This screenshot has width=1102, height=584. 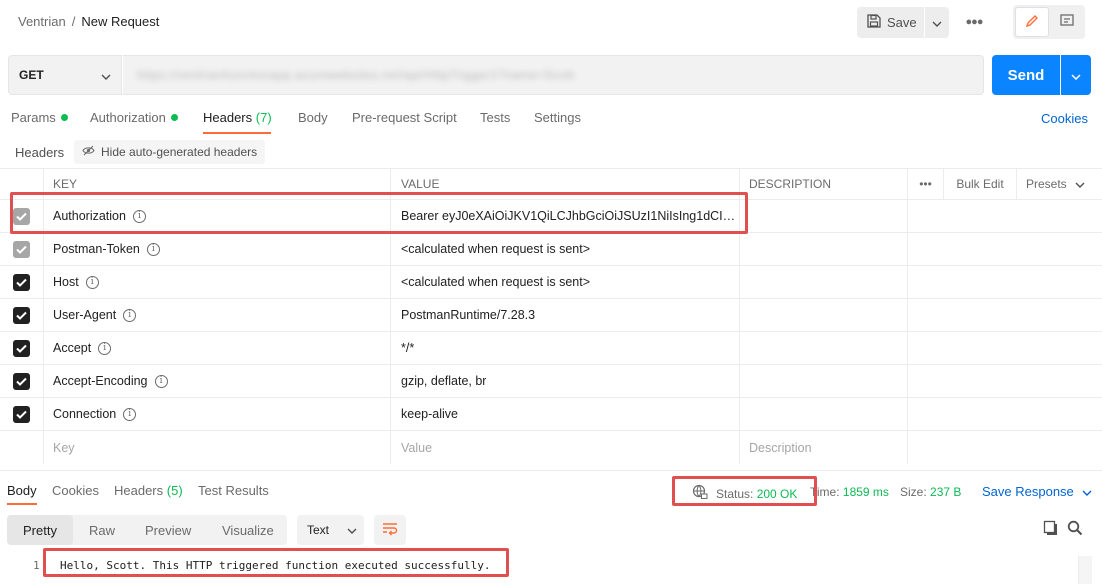 I want to click on new-description-input: Description, so click(x=824, y=447).